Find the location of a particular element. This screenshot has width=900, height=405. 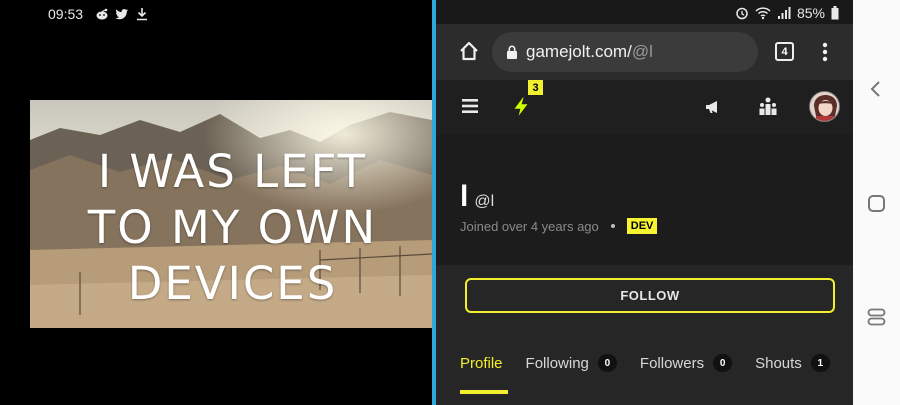

profile-name-line: l @l is located at coordinates (477, 197).